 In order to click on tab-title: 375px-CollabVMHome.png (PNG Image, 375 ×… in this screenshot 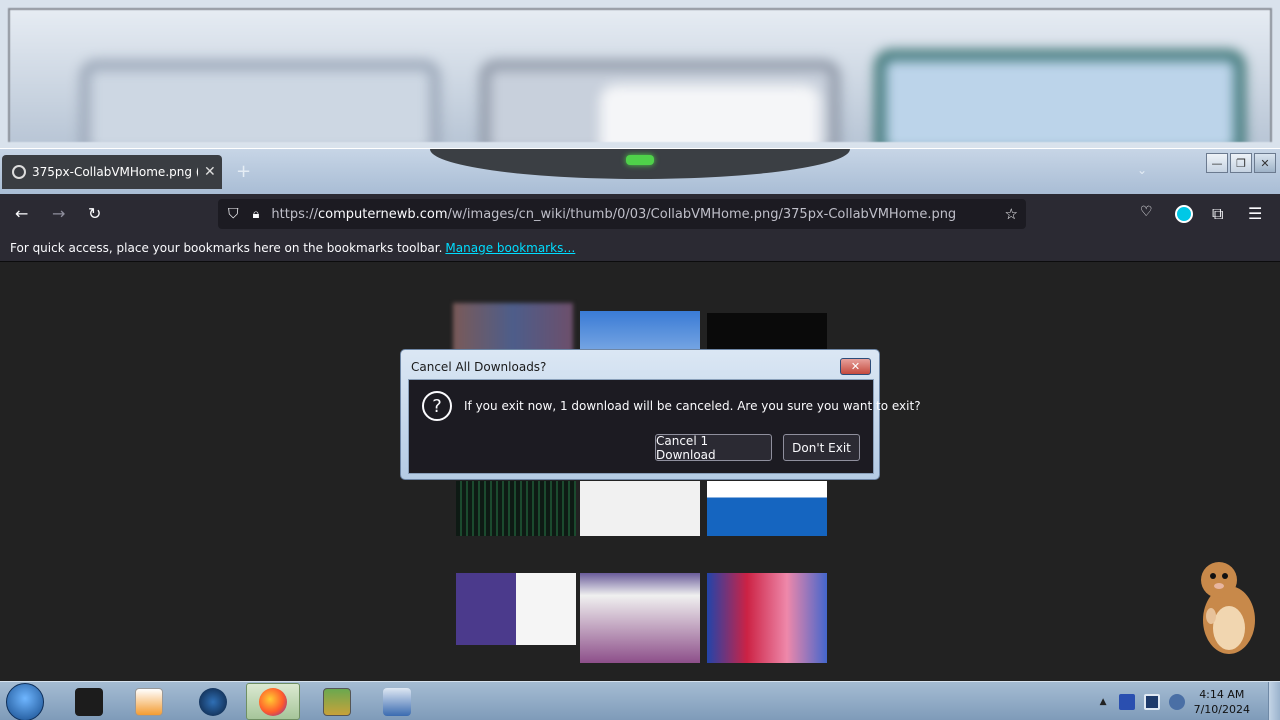, I will do `click(115, 172)`.